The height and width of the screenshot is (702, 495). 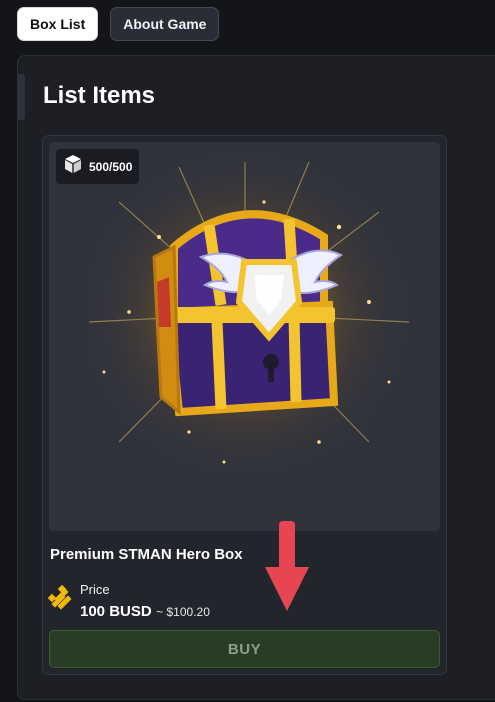 I want to click on treasure-chest-icon, so click(x=247, y=313).